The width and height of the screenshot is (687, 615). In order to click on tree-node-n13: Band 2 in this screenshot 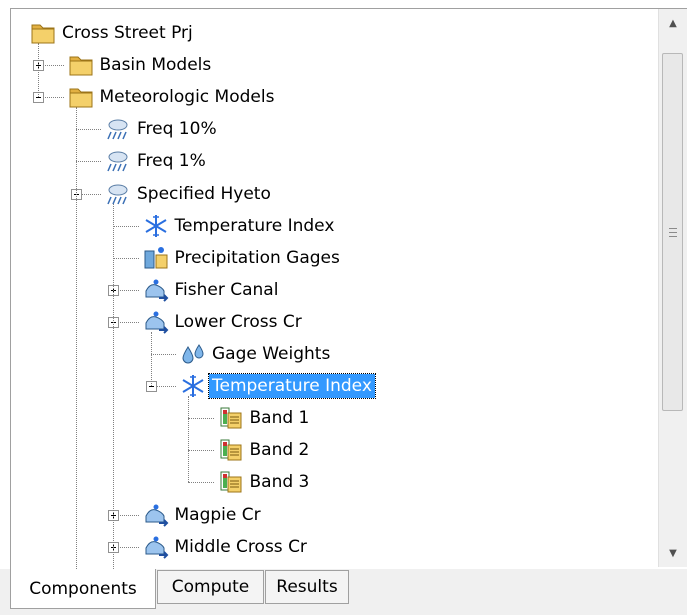, I will do `click(265, 450)`.